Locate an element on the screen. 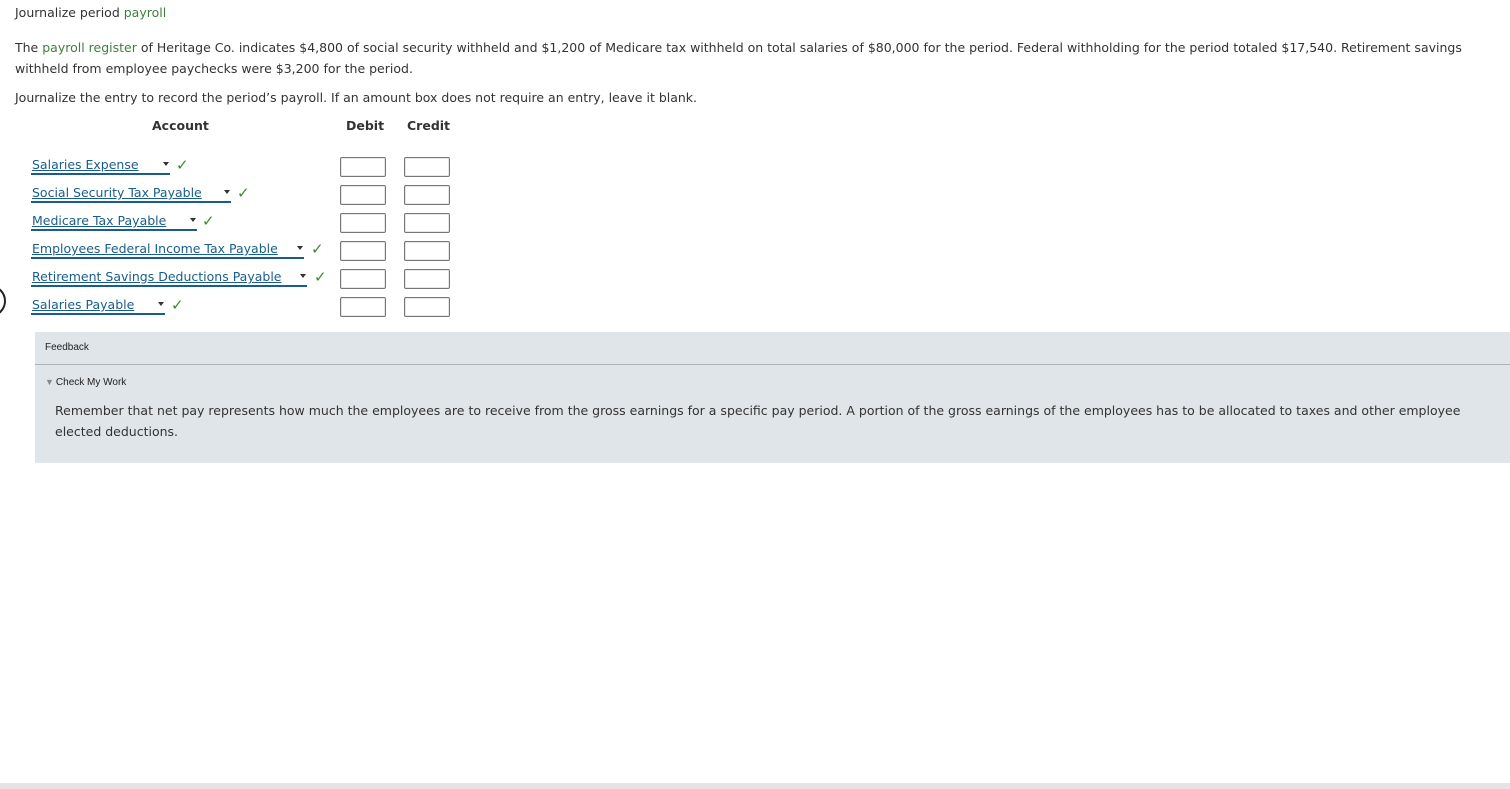 This screenshot has width=1510, height=789. credit-column-header: Credit is located at coordinates (429, 125).